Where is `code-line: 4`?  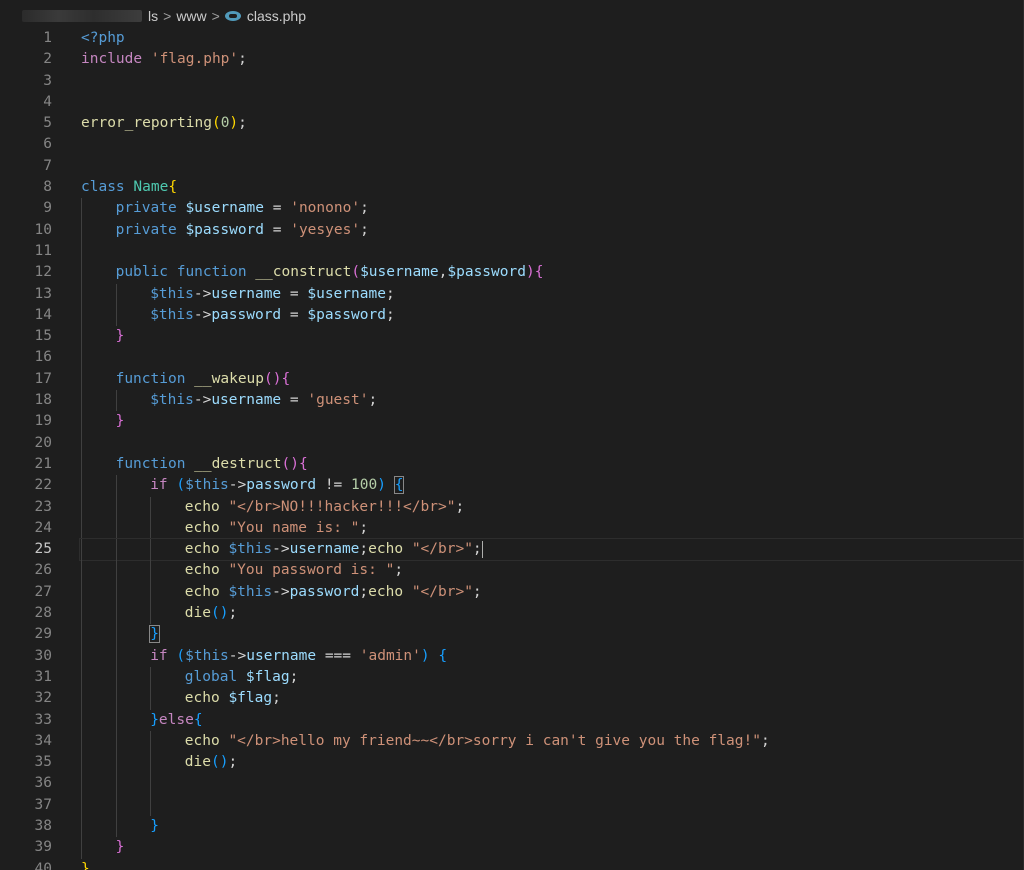
code-line: 4 is located at coordinates (512, 102).